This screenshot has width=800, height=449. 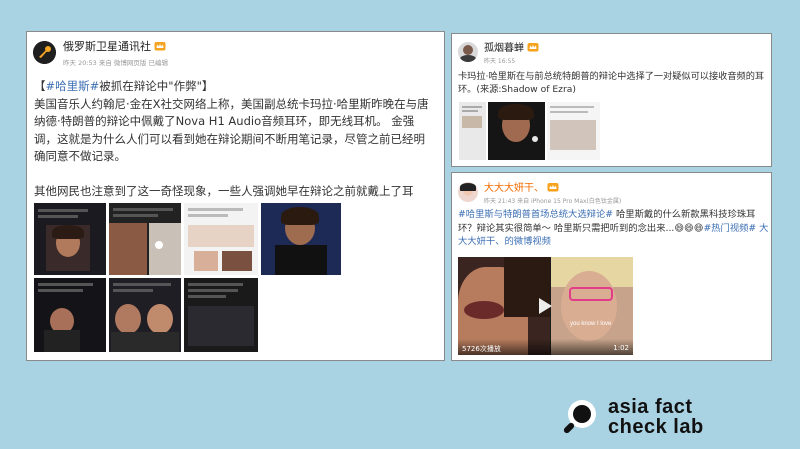 I want to click on hashtag-link: #哈里斯与特朗普首场总统大选辩论#, so click(x=535, y=214).